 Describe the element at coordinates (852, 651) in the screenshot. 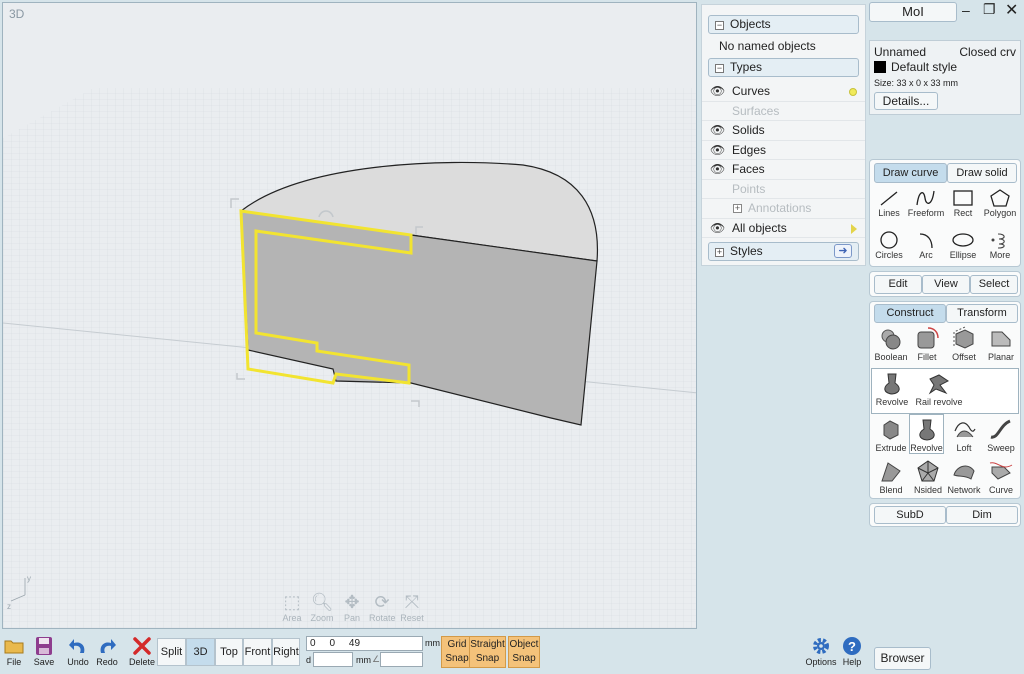

I see `help-button: ? Help` at that location.